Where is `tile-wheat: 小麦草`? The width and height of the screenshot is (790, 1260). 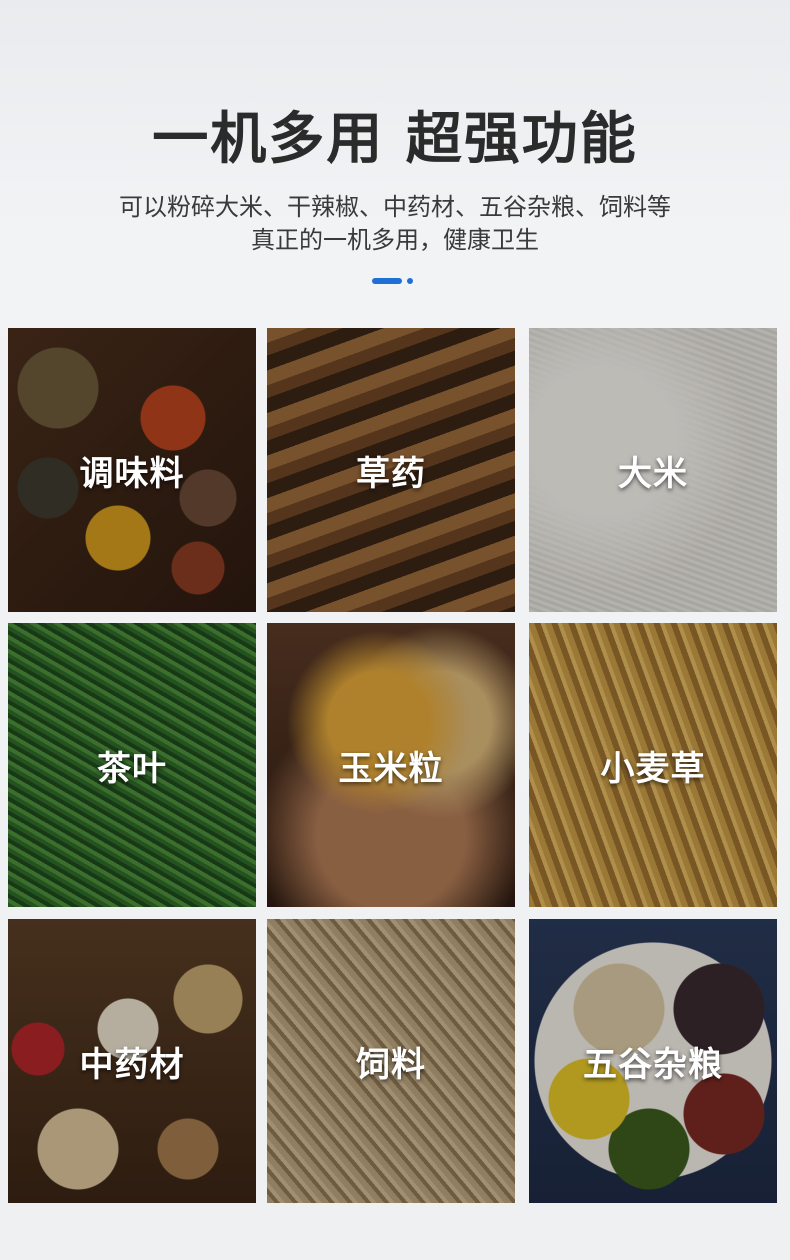
tile-wheat: 小麦草 is located at coordinates (653, 765).